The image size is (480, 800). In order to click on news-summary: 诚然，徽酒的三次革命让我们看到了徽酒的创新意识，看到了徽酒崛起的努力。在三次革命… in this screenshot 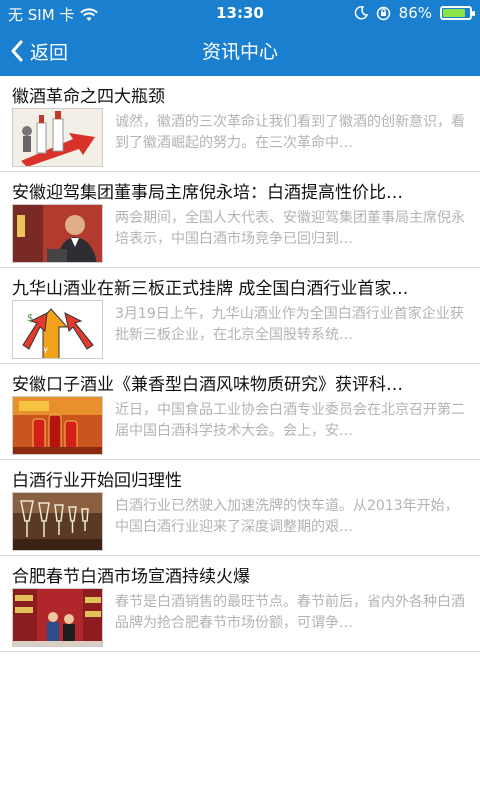, I will do `click(290, 132)`.